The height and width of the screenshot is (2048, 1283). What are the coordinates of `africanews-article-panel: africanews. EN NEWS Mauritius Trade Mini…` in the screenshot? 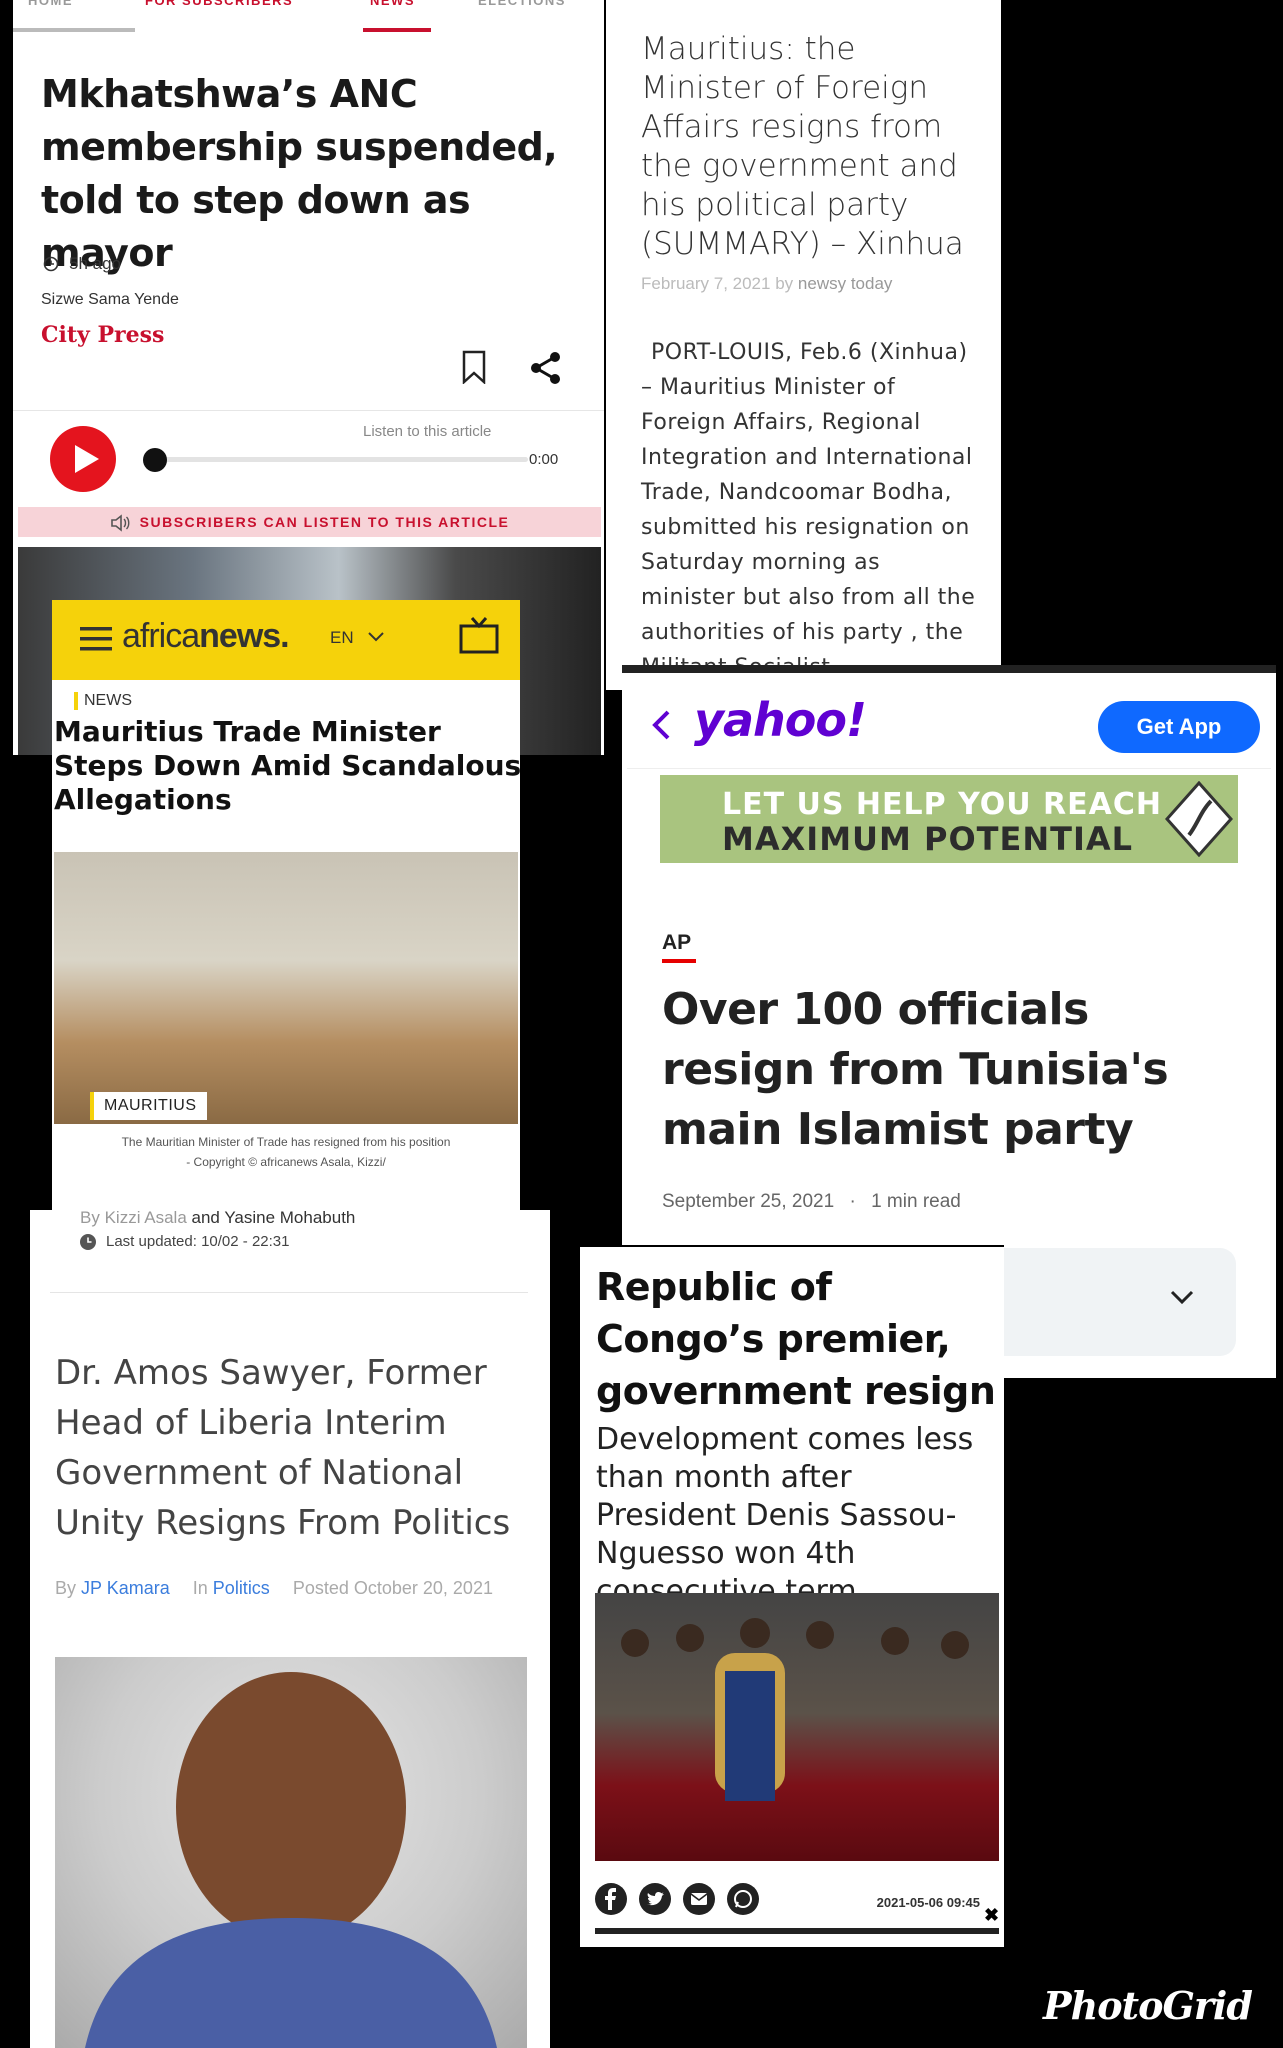 It's located at (286, 947).